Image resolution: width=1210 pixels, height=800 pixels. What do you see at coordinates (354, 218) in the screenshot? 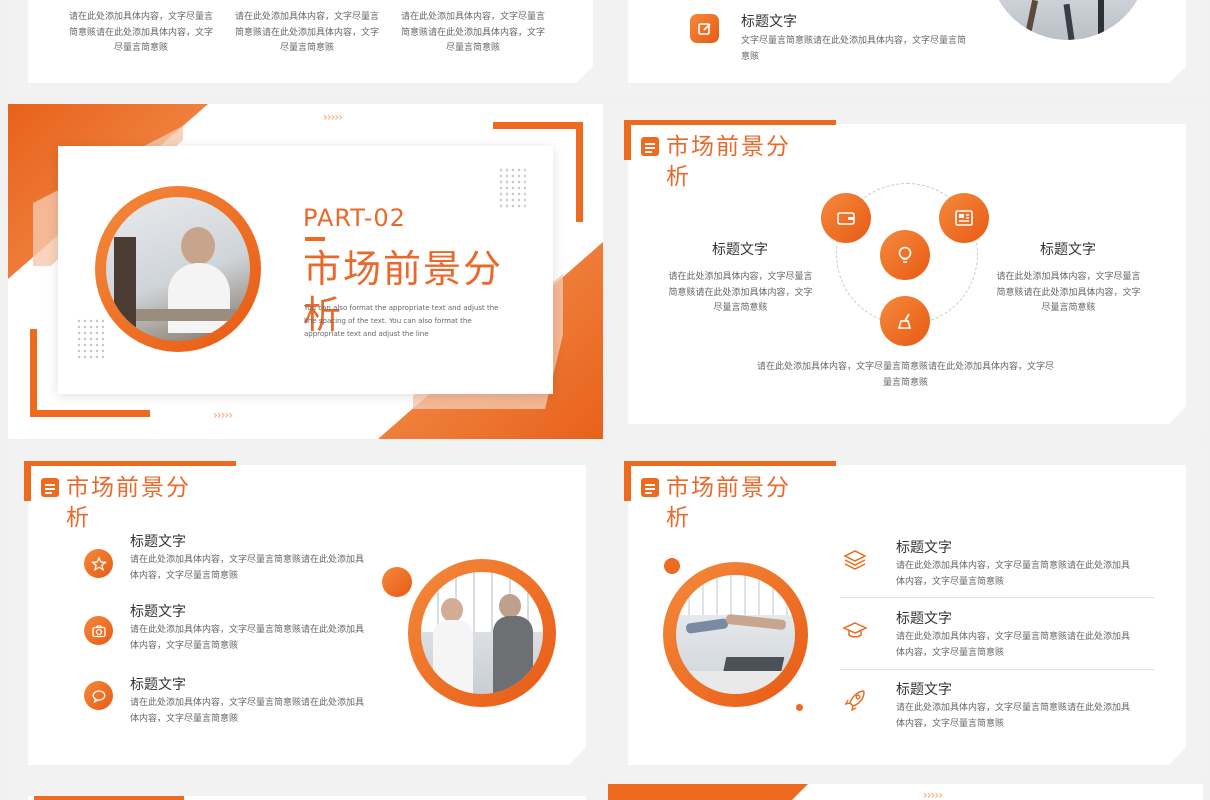
I see `part-label: PART-02` at bounding box center [354, 218].